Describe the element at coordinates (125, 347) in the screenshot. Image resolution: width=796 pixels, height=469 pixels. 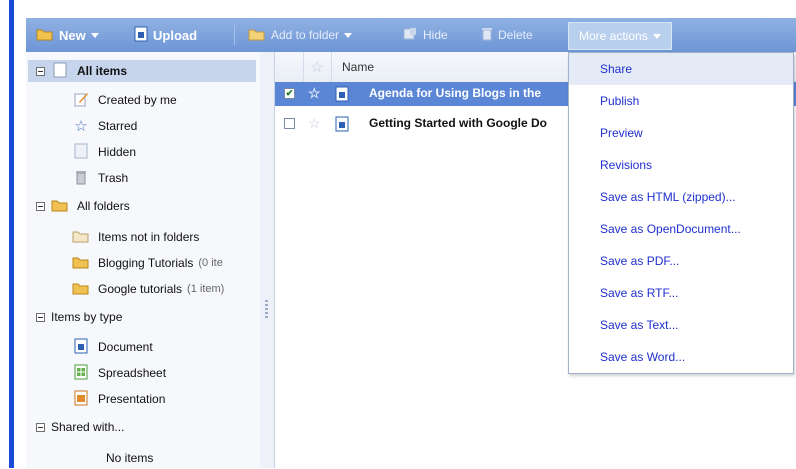
I see `sidebar-item-label: Document` at that location.